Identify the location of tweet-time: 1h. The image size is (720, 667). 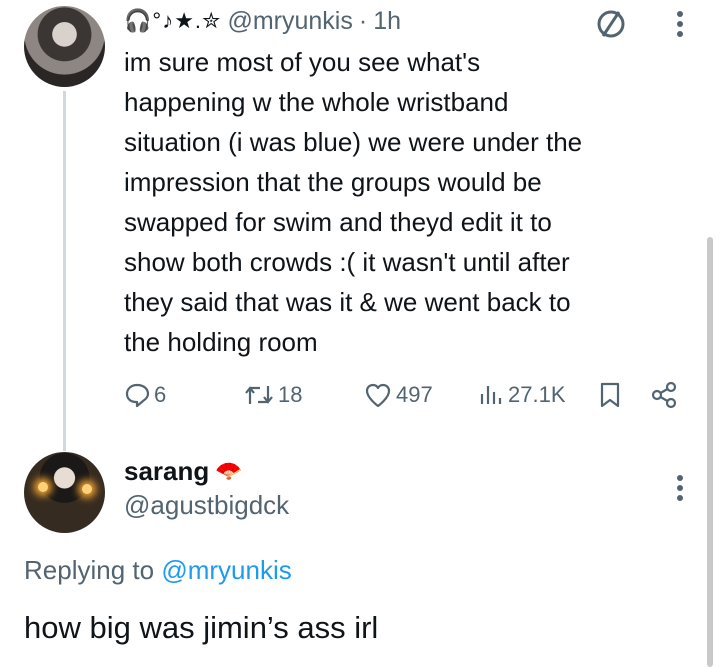
(387, 21).